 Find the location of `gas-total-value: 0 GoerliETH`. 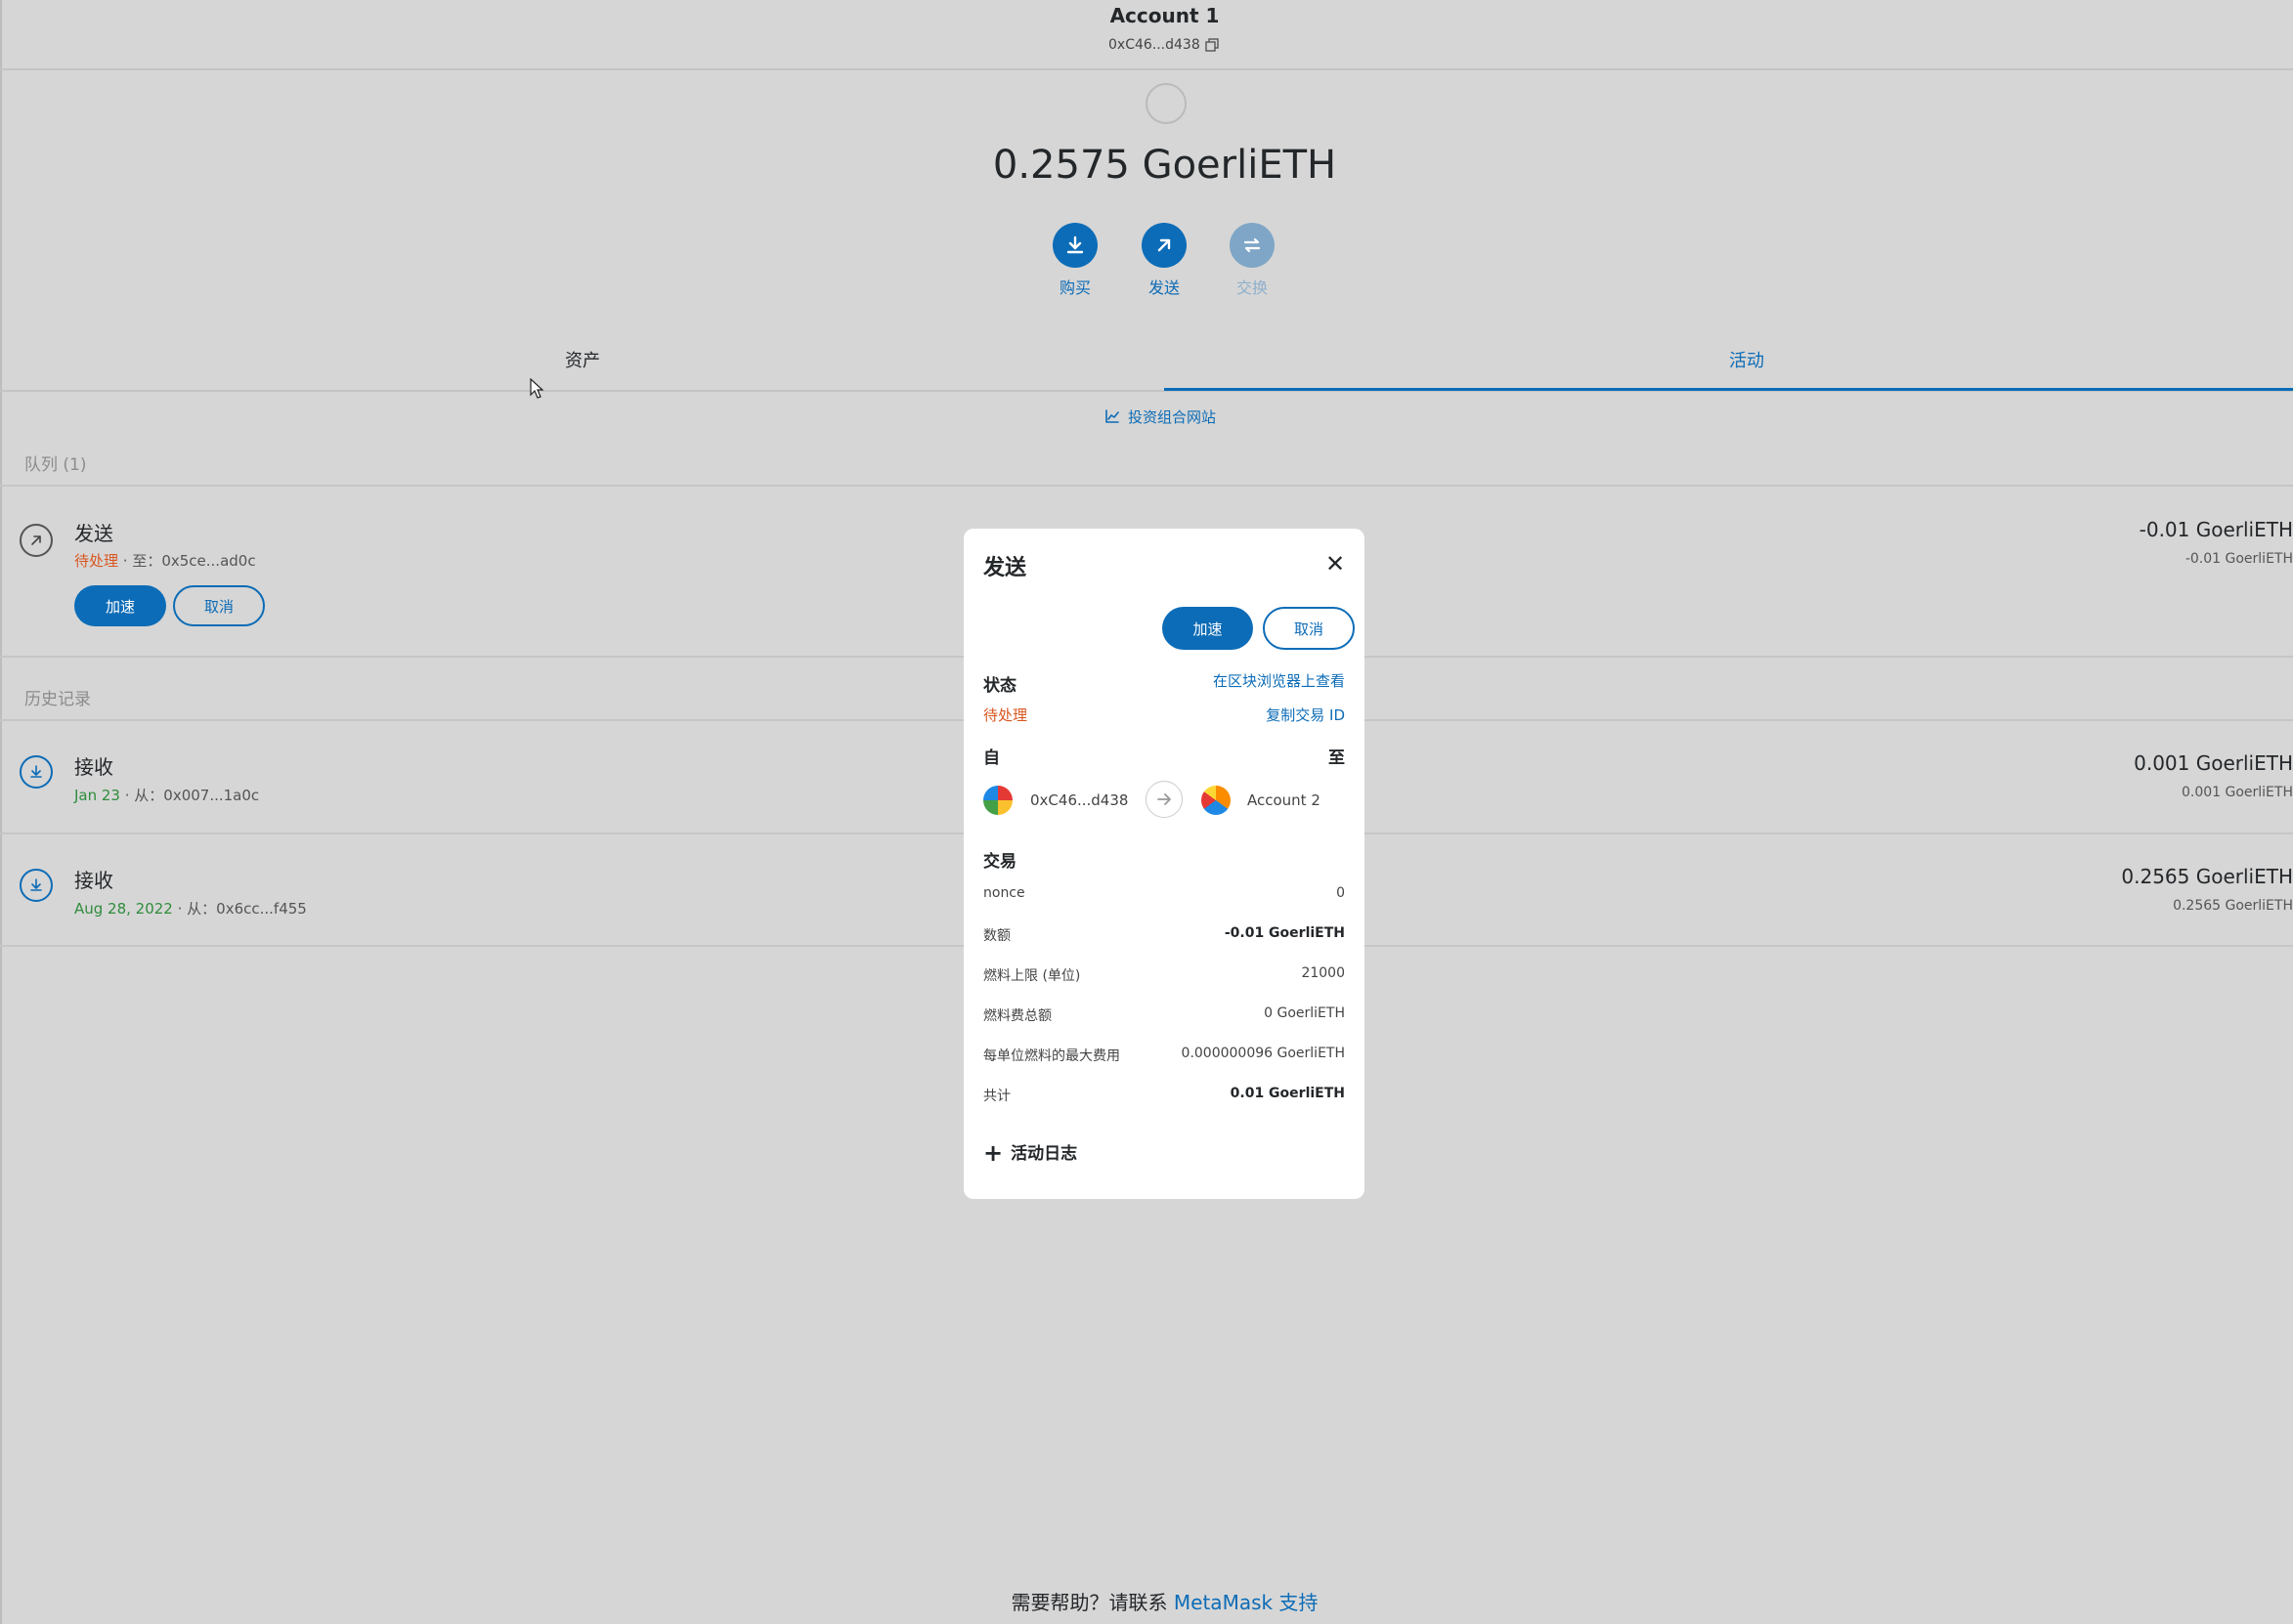

gas-total-value: 0 GoerliETH is located at coordinates (1304, 1013).